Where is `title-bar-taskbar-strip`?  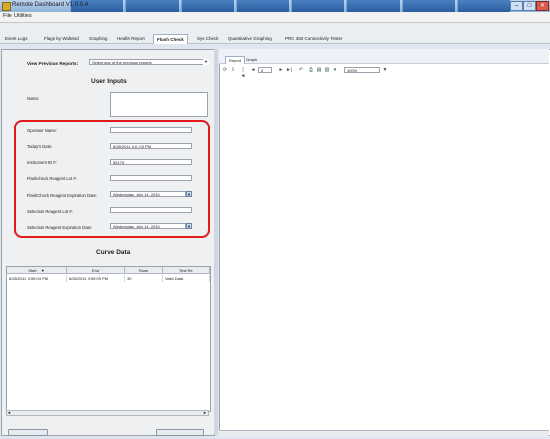
title-bar-taskbar-strip is located at coordinates (290, 6).